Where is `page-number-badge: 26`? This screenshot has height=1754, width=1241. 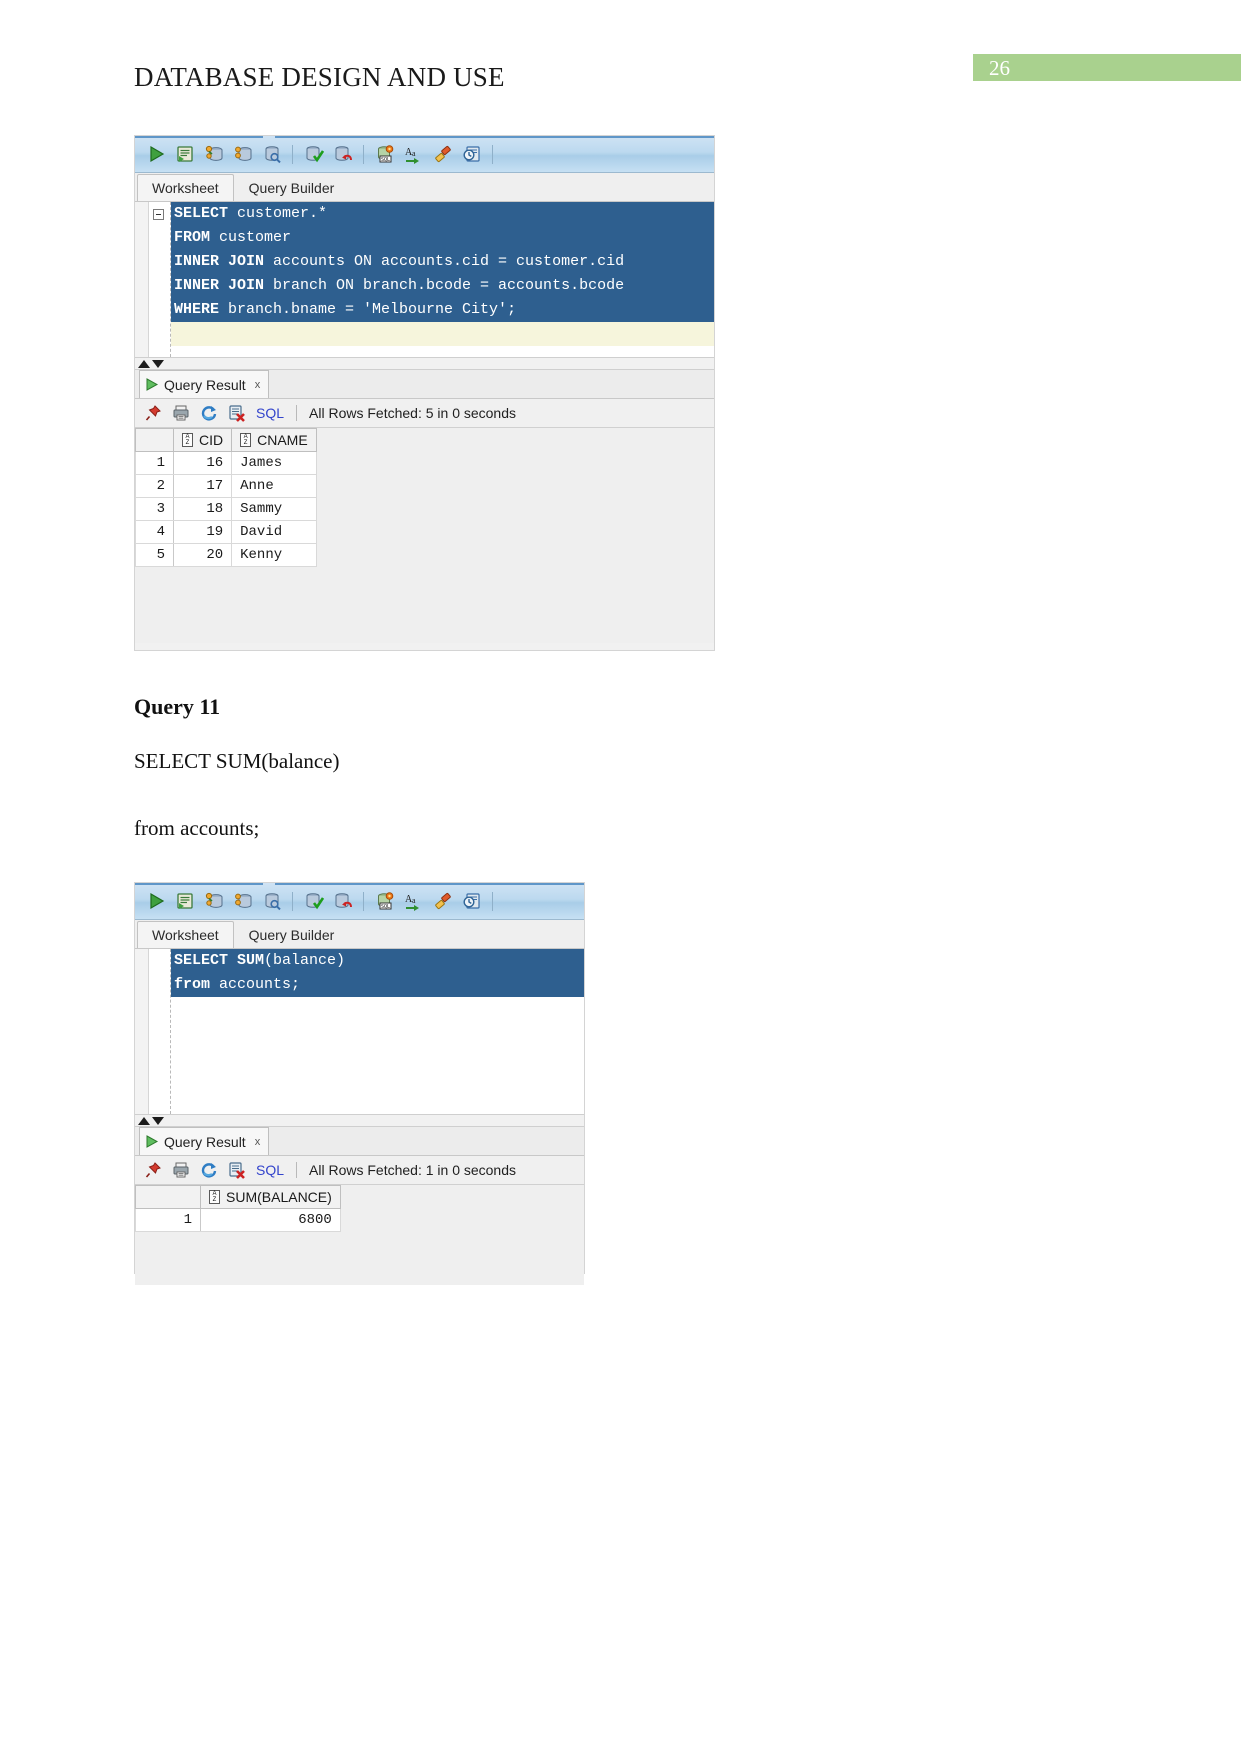
page-number-badge: 26 is located at coordinates (1107, 67).